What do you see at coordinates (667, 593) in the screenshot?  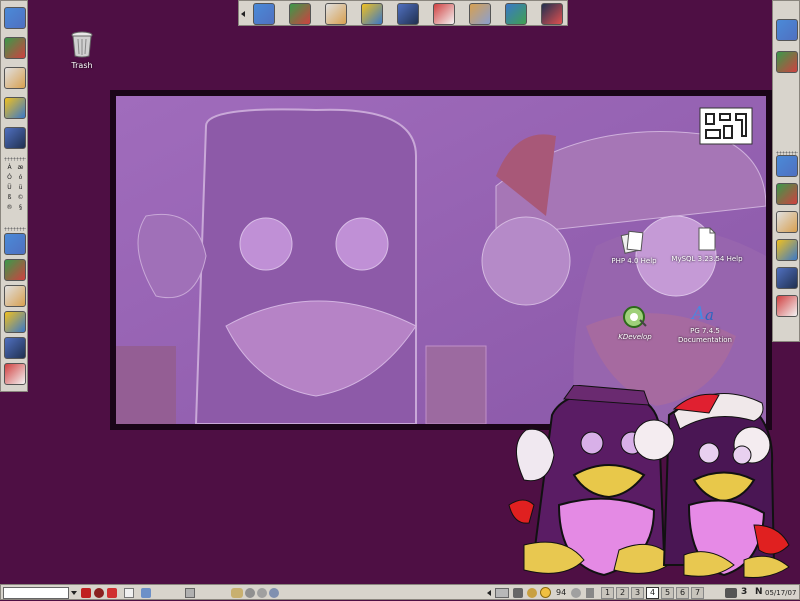 I see `desktop-pager-button: 5` at bounding box center [667, 593].